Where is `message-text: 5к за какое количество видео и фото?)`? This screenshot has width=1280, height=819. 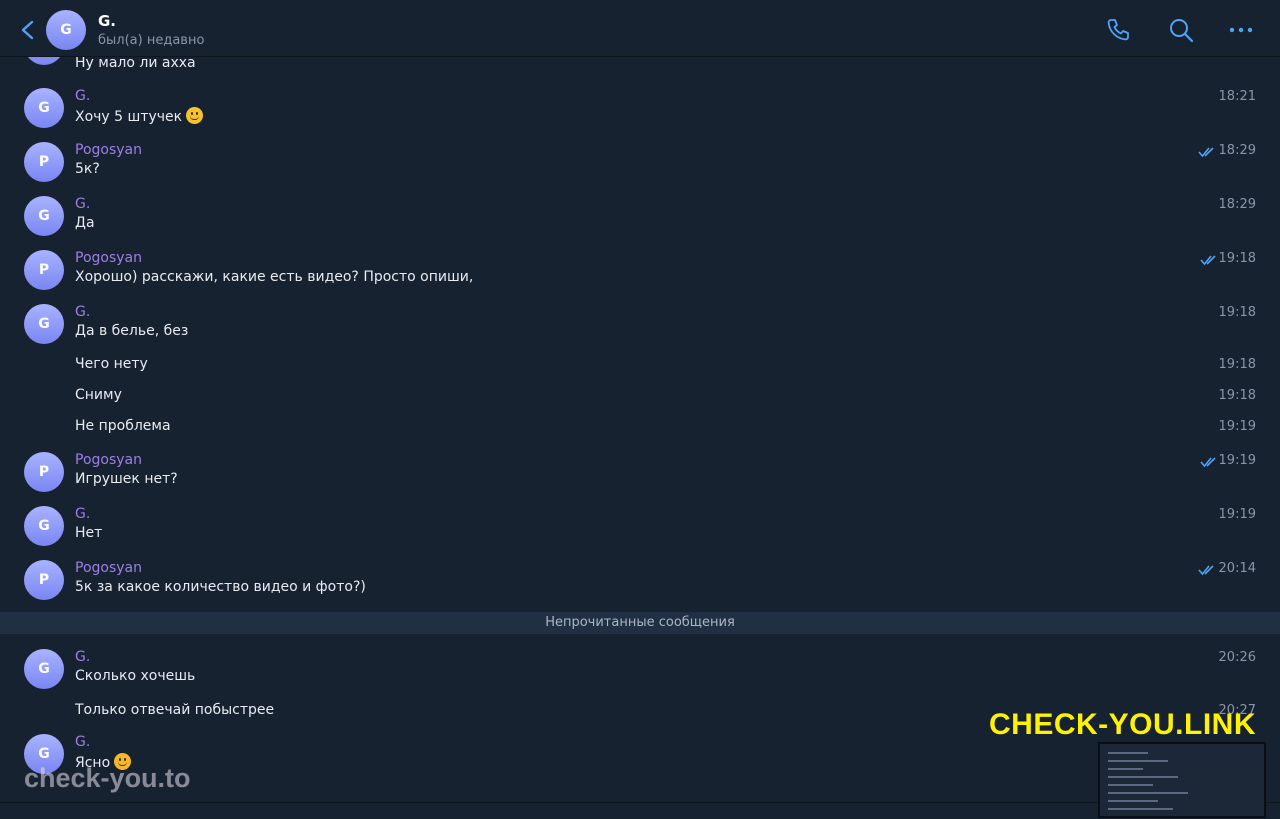
message-text: 5к за какое количество видео и фото?) is located at coordinates (220, 587).